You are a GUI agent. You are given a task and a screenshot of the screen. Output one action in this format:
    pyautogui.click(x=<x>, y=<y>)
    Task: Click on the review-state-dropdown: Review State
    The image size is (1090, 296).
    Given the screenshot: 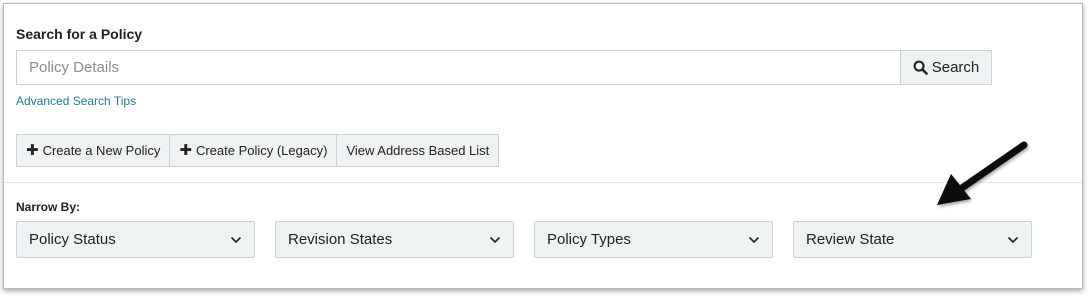 What is the action you would take?
    pyautogui.click(x=912, y=239)
    